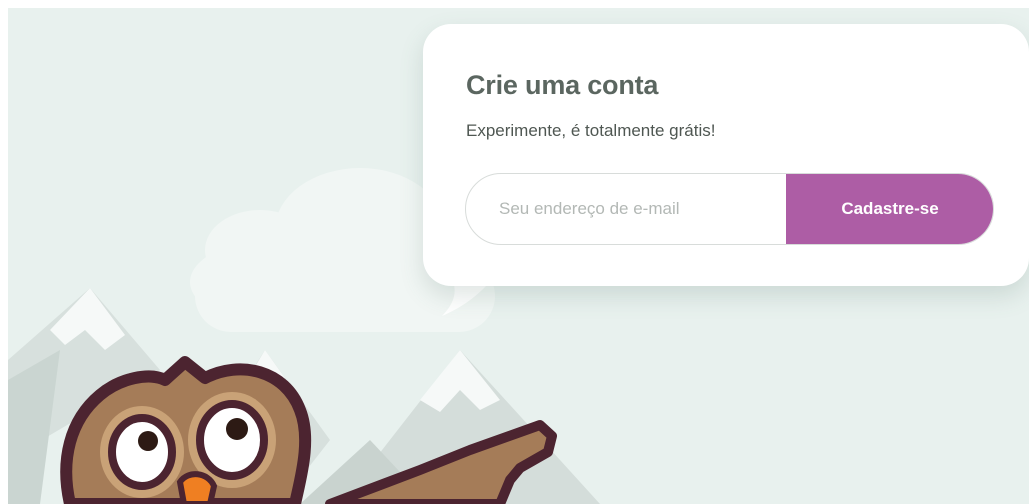 The width and height of the screenshot is (1029, 504). I want to click on signup-subtitle: Experimente, é totalmente grátis!, so click(591, 130).